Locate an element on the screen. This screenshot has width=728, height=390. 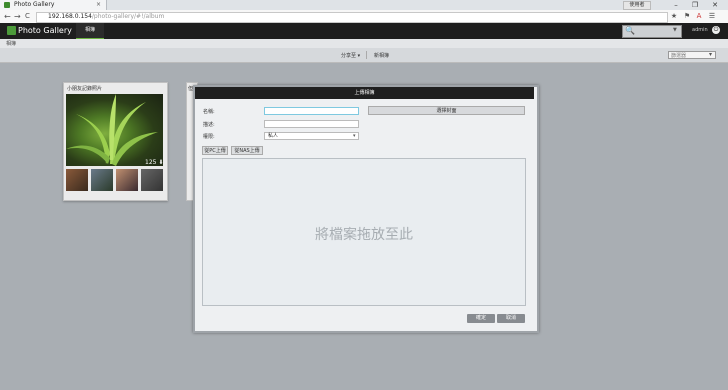
dialog-title: 上傳相簿 is located at coordinates (364, 93).